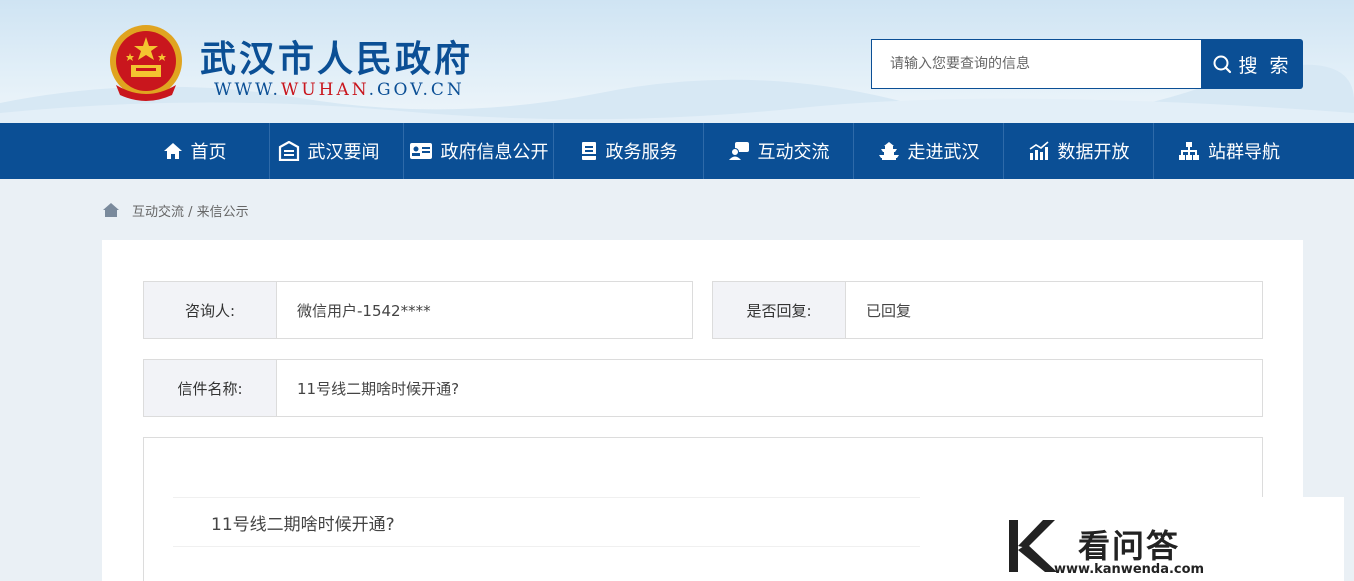  What do you see at coordinates (588, 151) in the screenshot?
I see `service-doc-icon` at bounding box center [588, 151].